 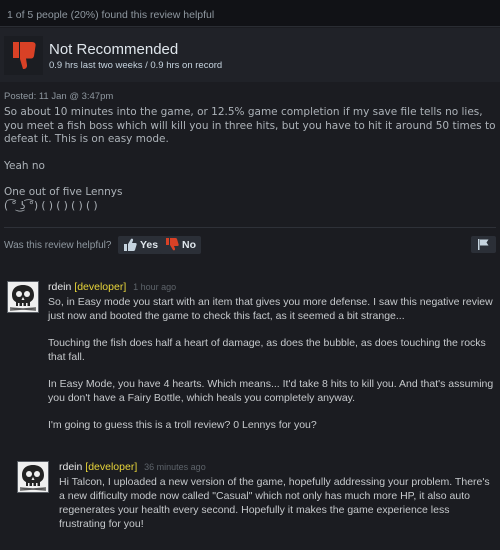 What do you see at coordinates (149, 245) in the screenshot?
I see `vote-yes-label: Yes` at bounding box center [149, 245].